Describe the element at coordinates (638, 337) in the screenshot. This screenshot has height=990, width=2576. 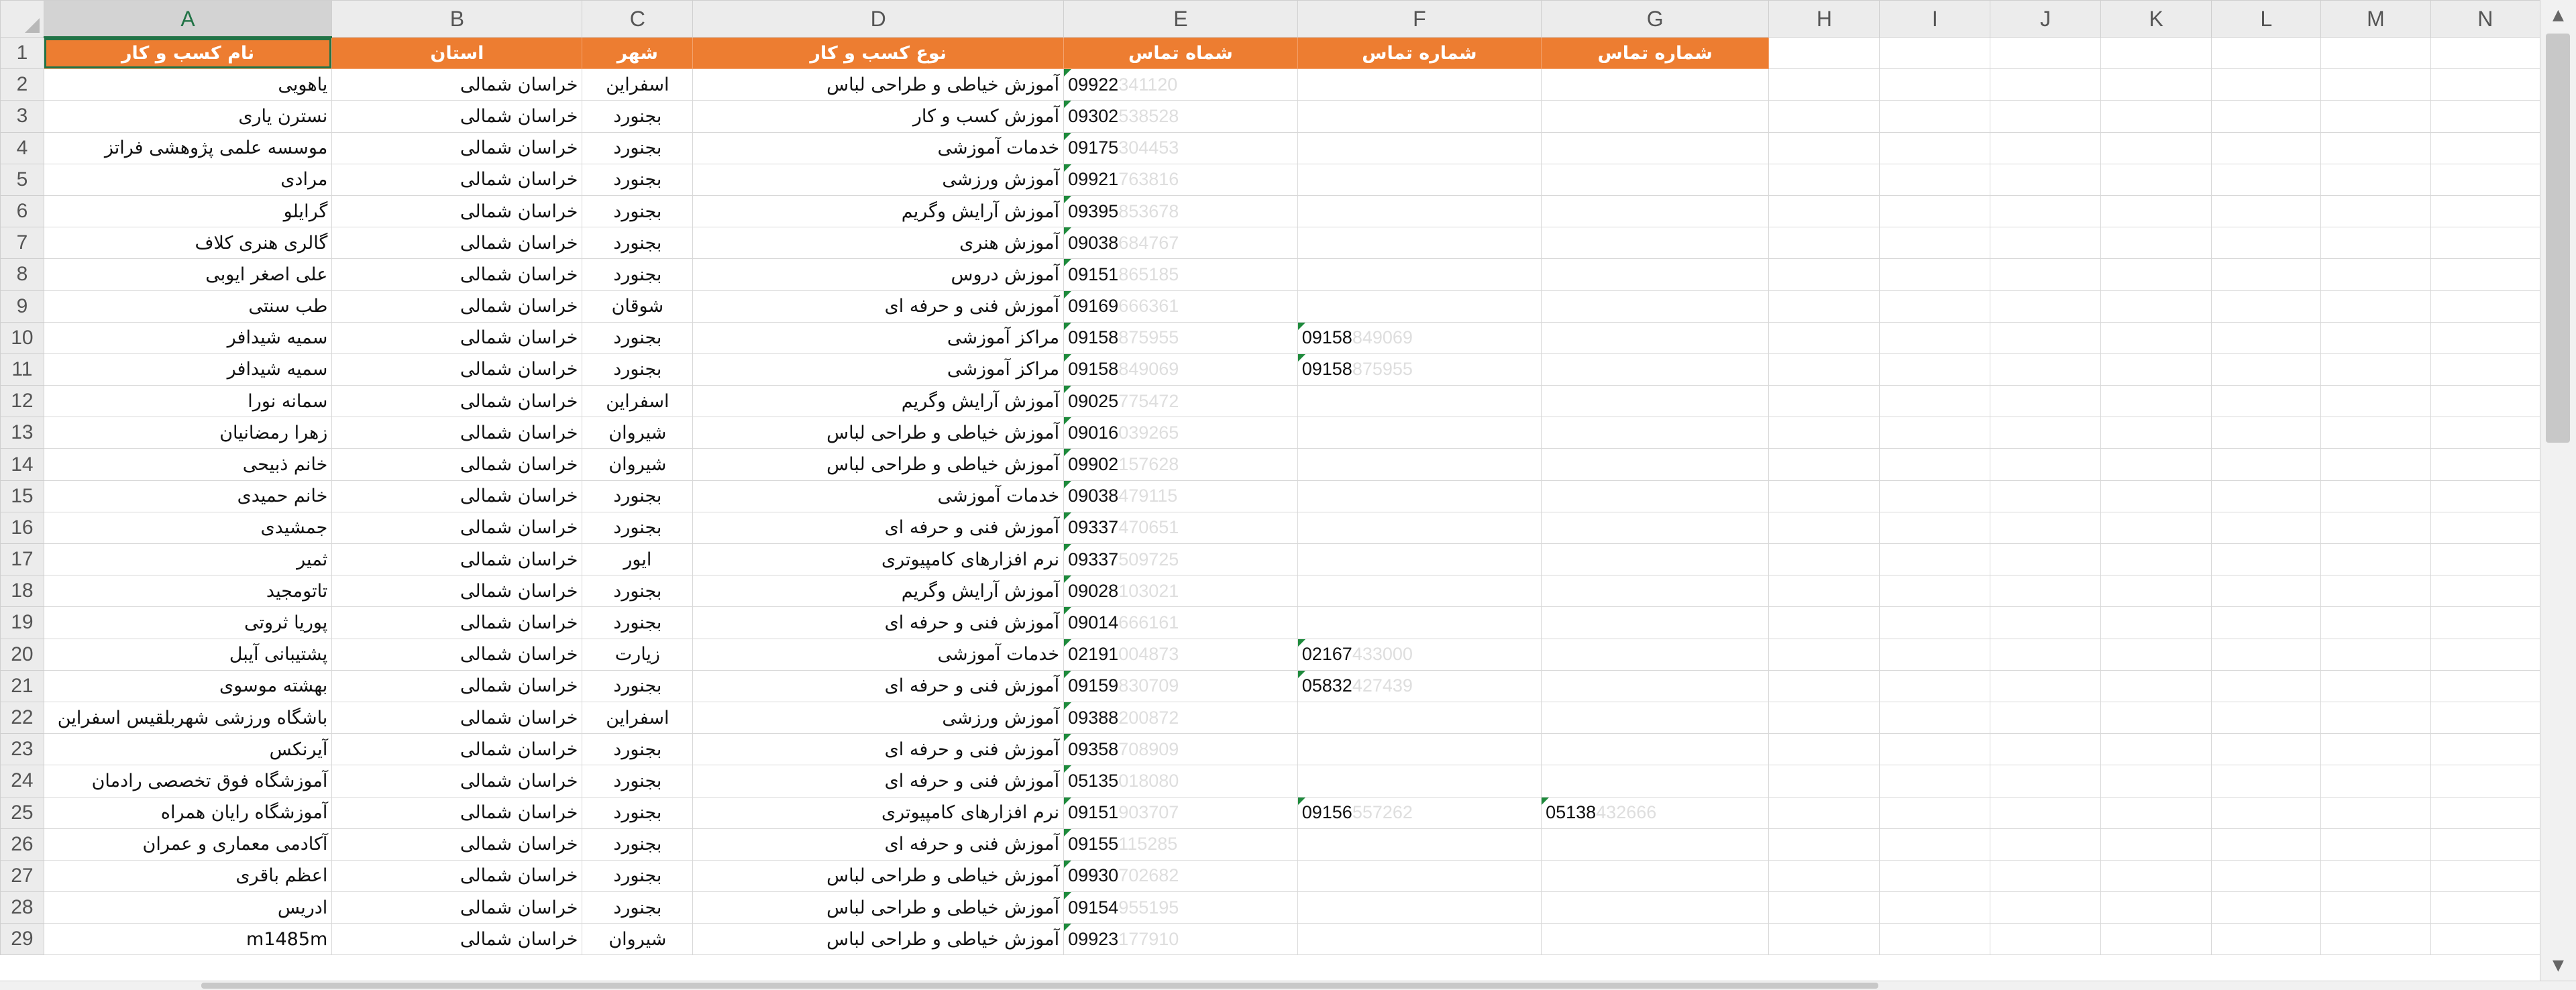
I see `cell-c10: بجنورد` at that location.